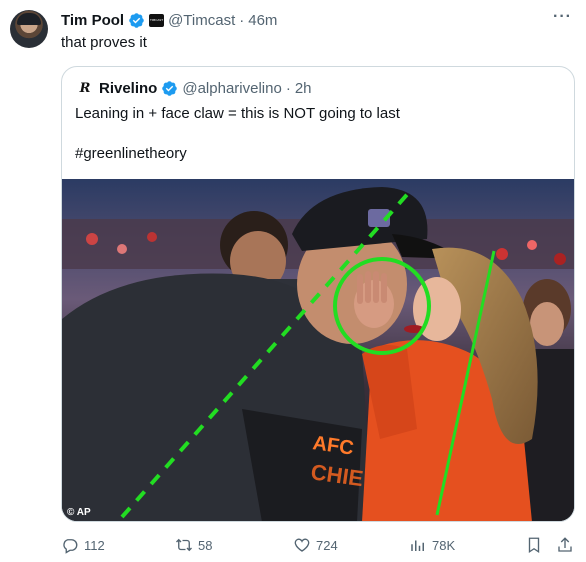 The height and width of the screenshot is (562, 586). I want to click on quoted-tweet-header: R Rivelino @alpharivelino · 2h, so click(193, 88).